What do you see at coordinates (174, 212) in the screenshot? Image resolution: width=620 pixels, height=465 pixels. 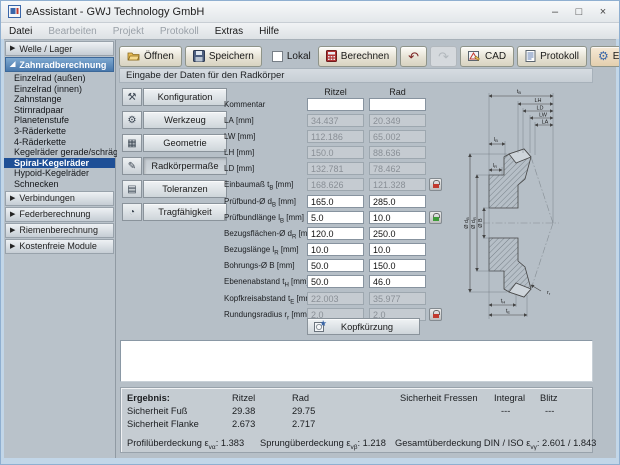 I see `nav-tragfaehigkeit: ◔ Tragfähigkeit` at bounding box center [174, 212].